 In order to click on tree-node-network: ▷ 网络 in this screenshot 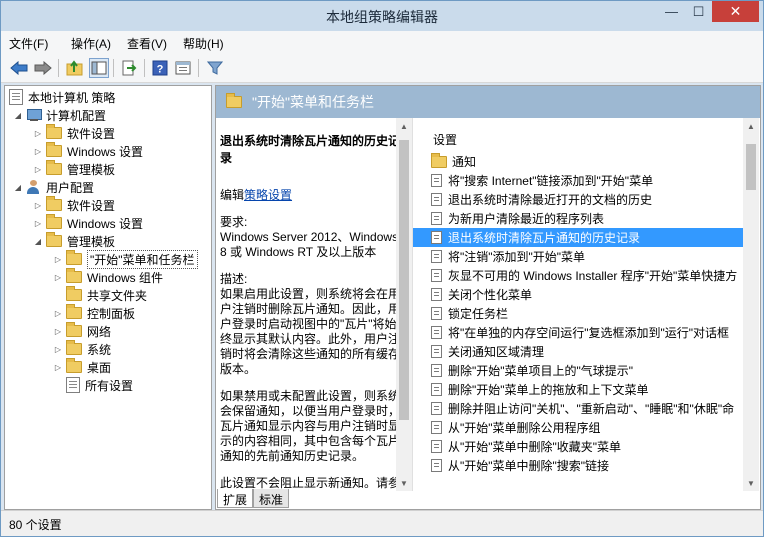, I will do `click(82, 331)`.